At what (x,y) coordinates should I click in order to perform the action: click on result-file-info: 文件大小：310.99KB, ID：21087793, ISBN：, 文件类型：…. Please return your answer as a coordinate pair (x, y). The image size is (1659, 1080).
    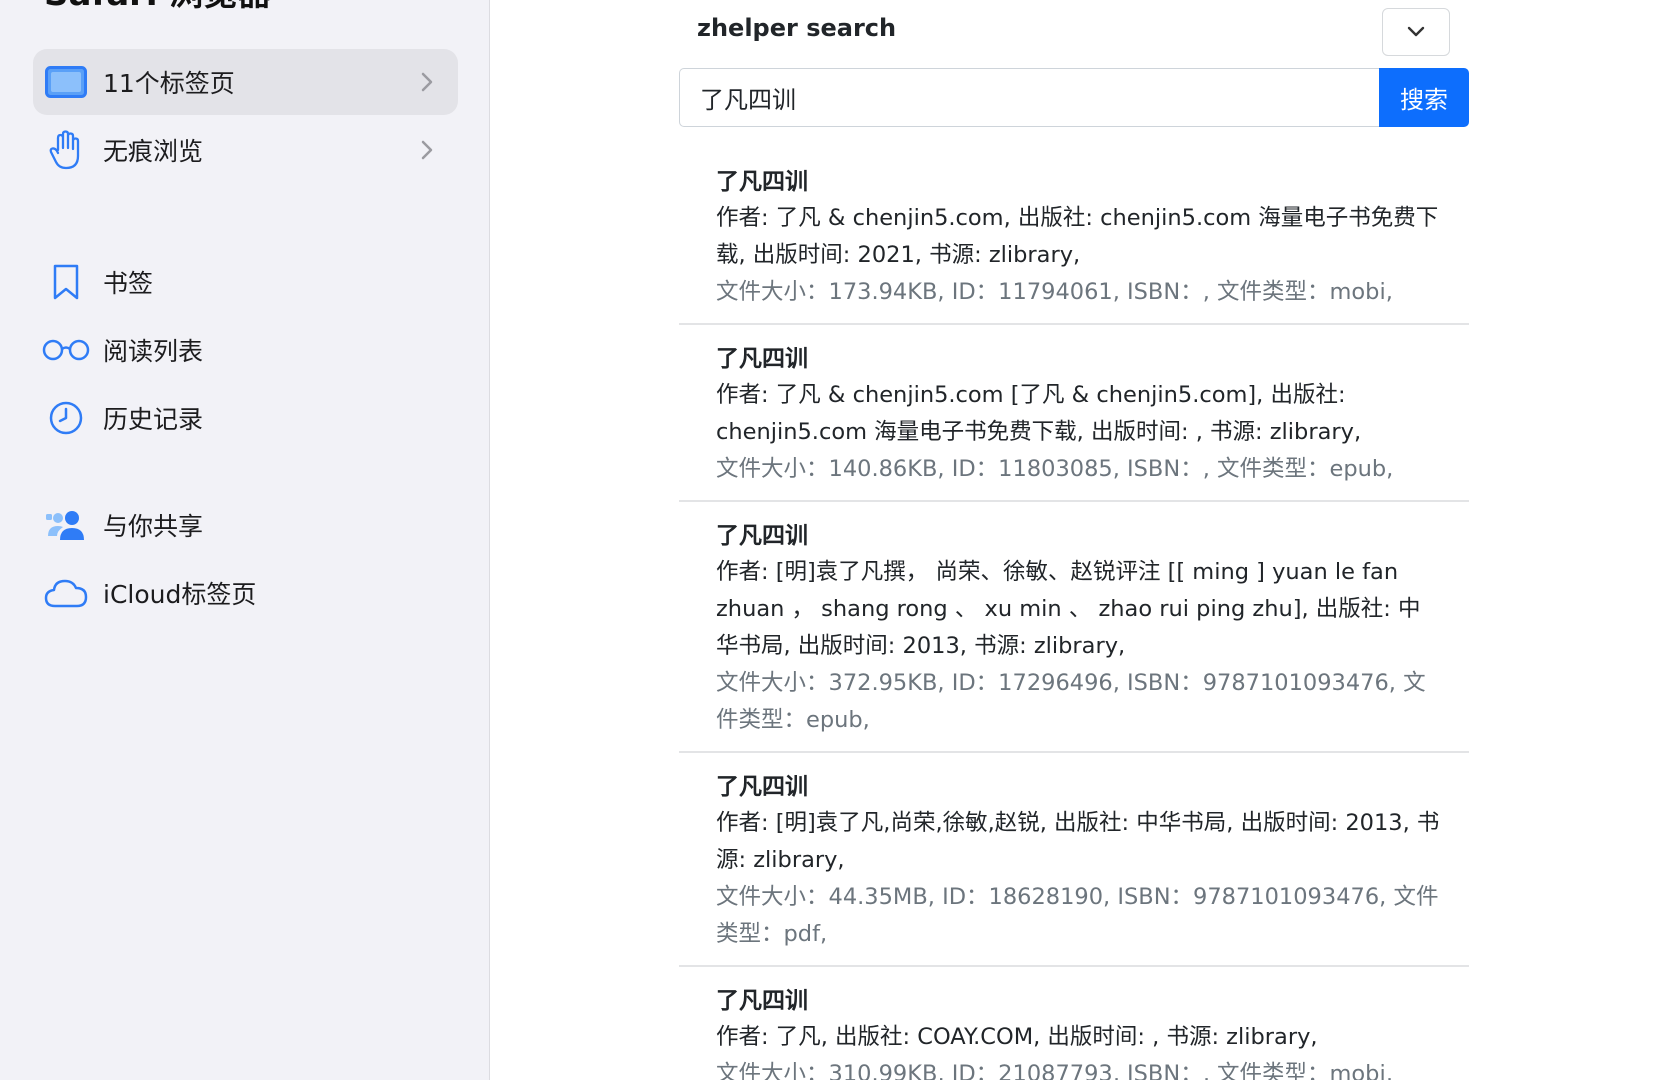
    Looking at the image, I should click on (1054, 1070).